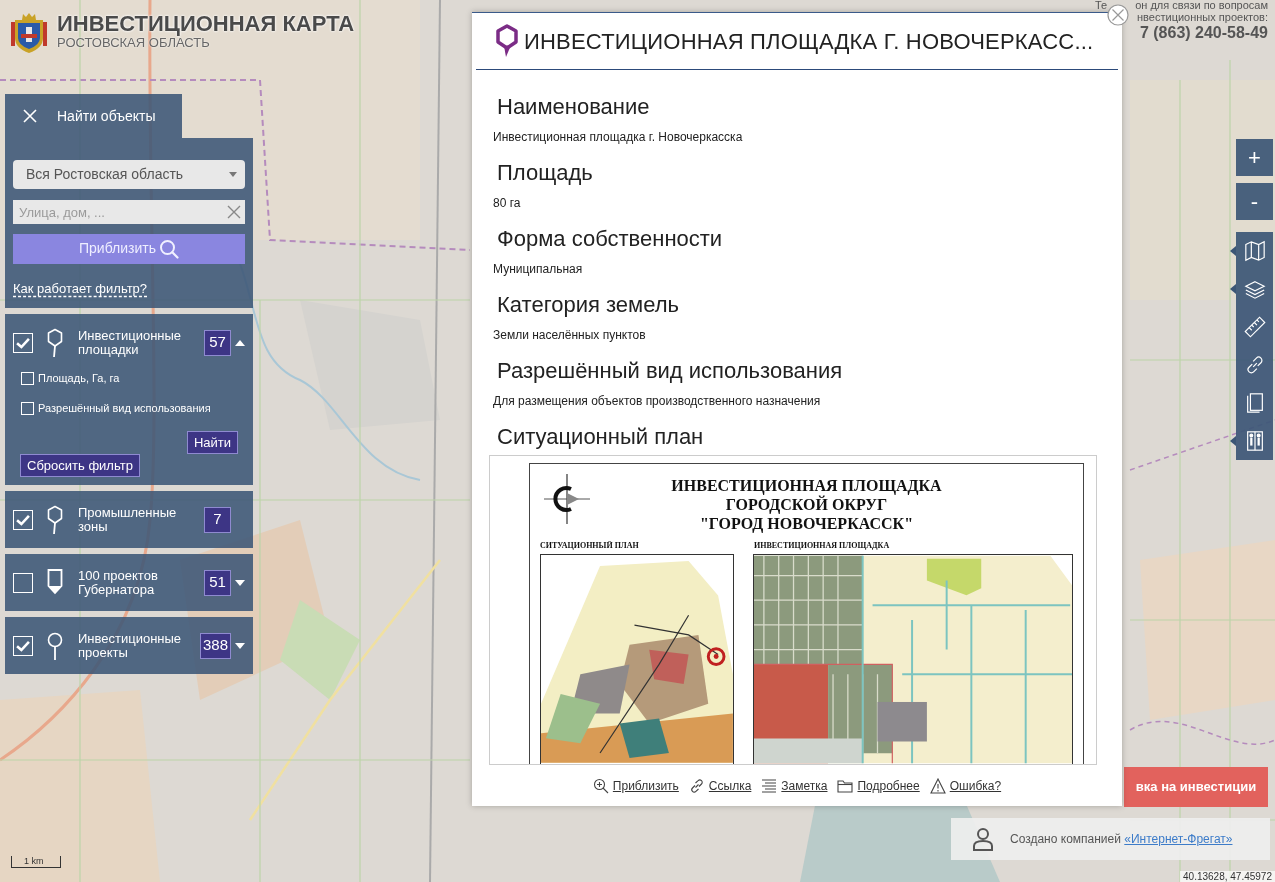 Image resolution: width=1275 pixels, height=882 pixels. I want to click on folder-icon, so click(845, 785).